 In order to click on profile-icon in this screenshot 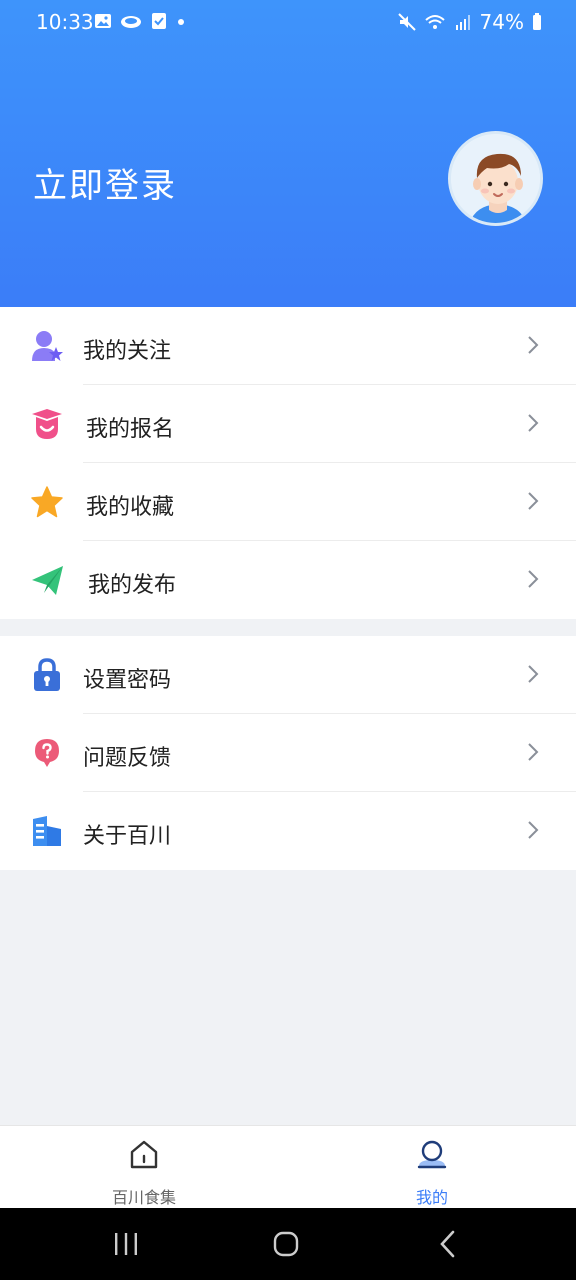, I will do `click(432, 1154)`.